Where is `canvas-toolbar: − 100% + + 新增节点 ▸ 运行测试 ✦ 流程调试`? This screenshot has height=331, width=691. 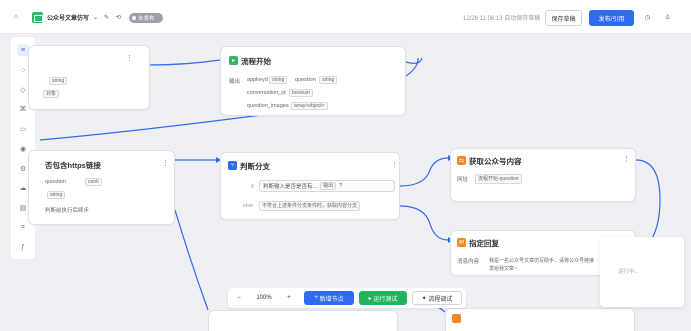 canvas-toolbar: − 100% + + 新增节点 ▸ 运行测试 ✦ 流程调试 is located at coordinates (347, 298).